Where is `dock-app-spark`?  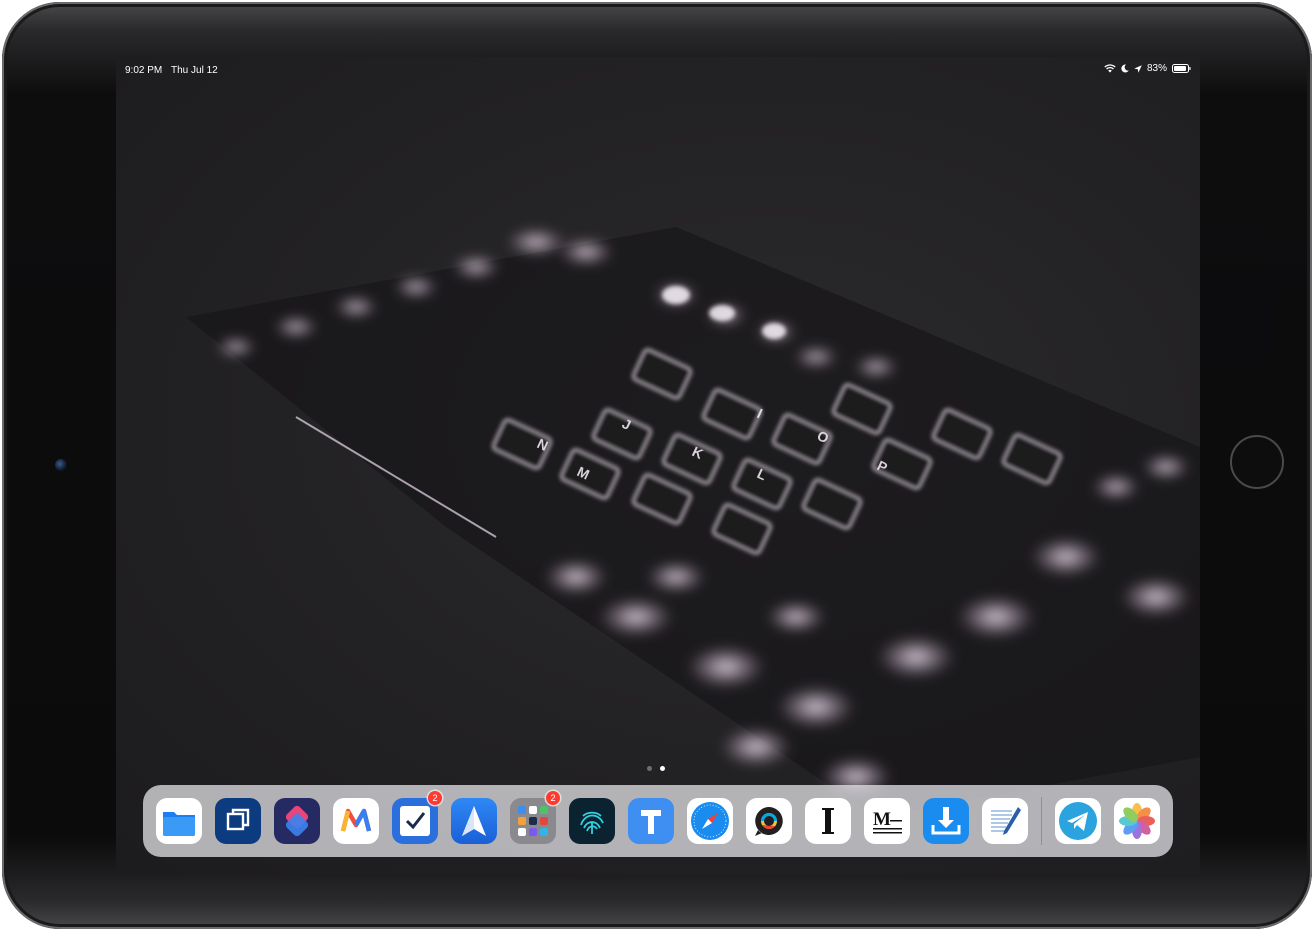
dock-app-spark is located at coordinates (474, 821).